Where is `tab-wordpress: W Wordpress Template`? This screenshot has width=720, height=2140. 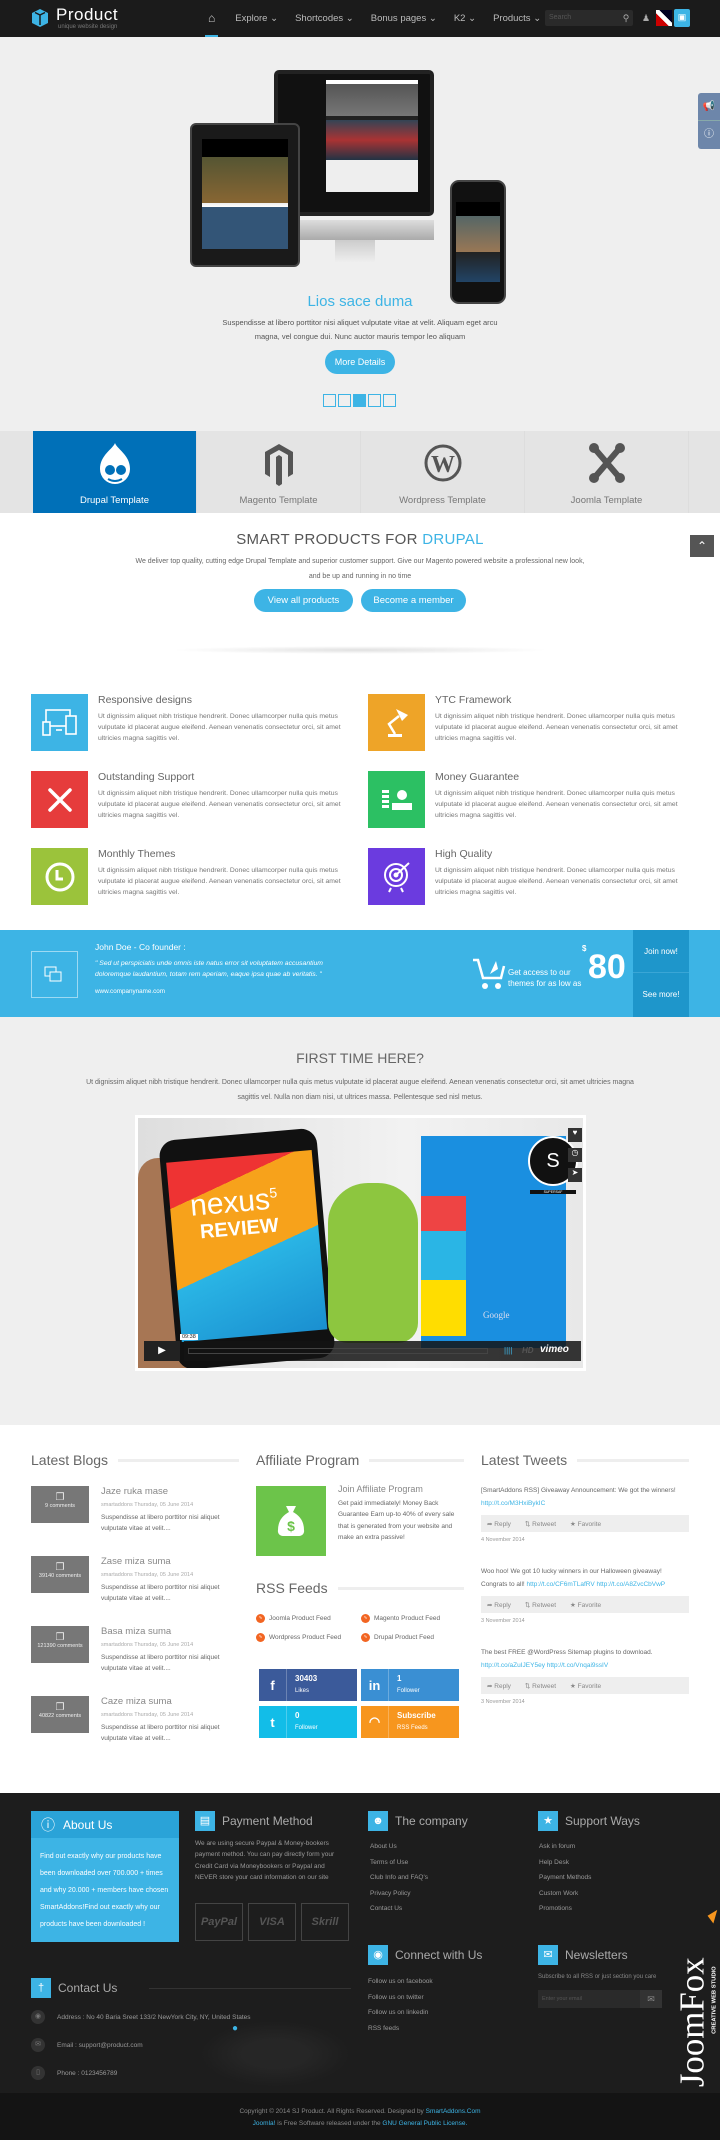
tab-wordpress: W Wordpress Template is located at coordinates (443, 472).